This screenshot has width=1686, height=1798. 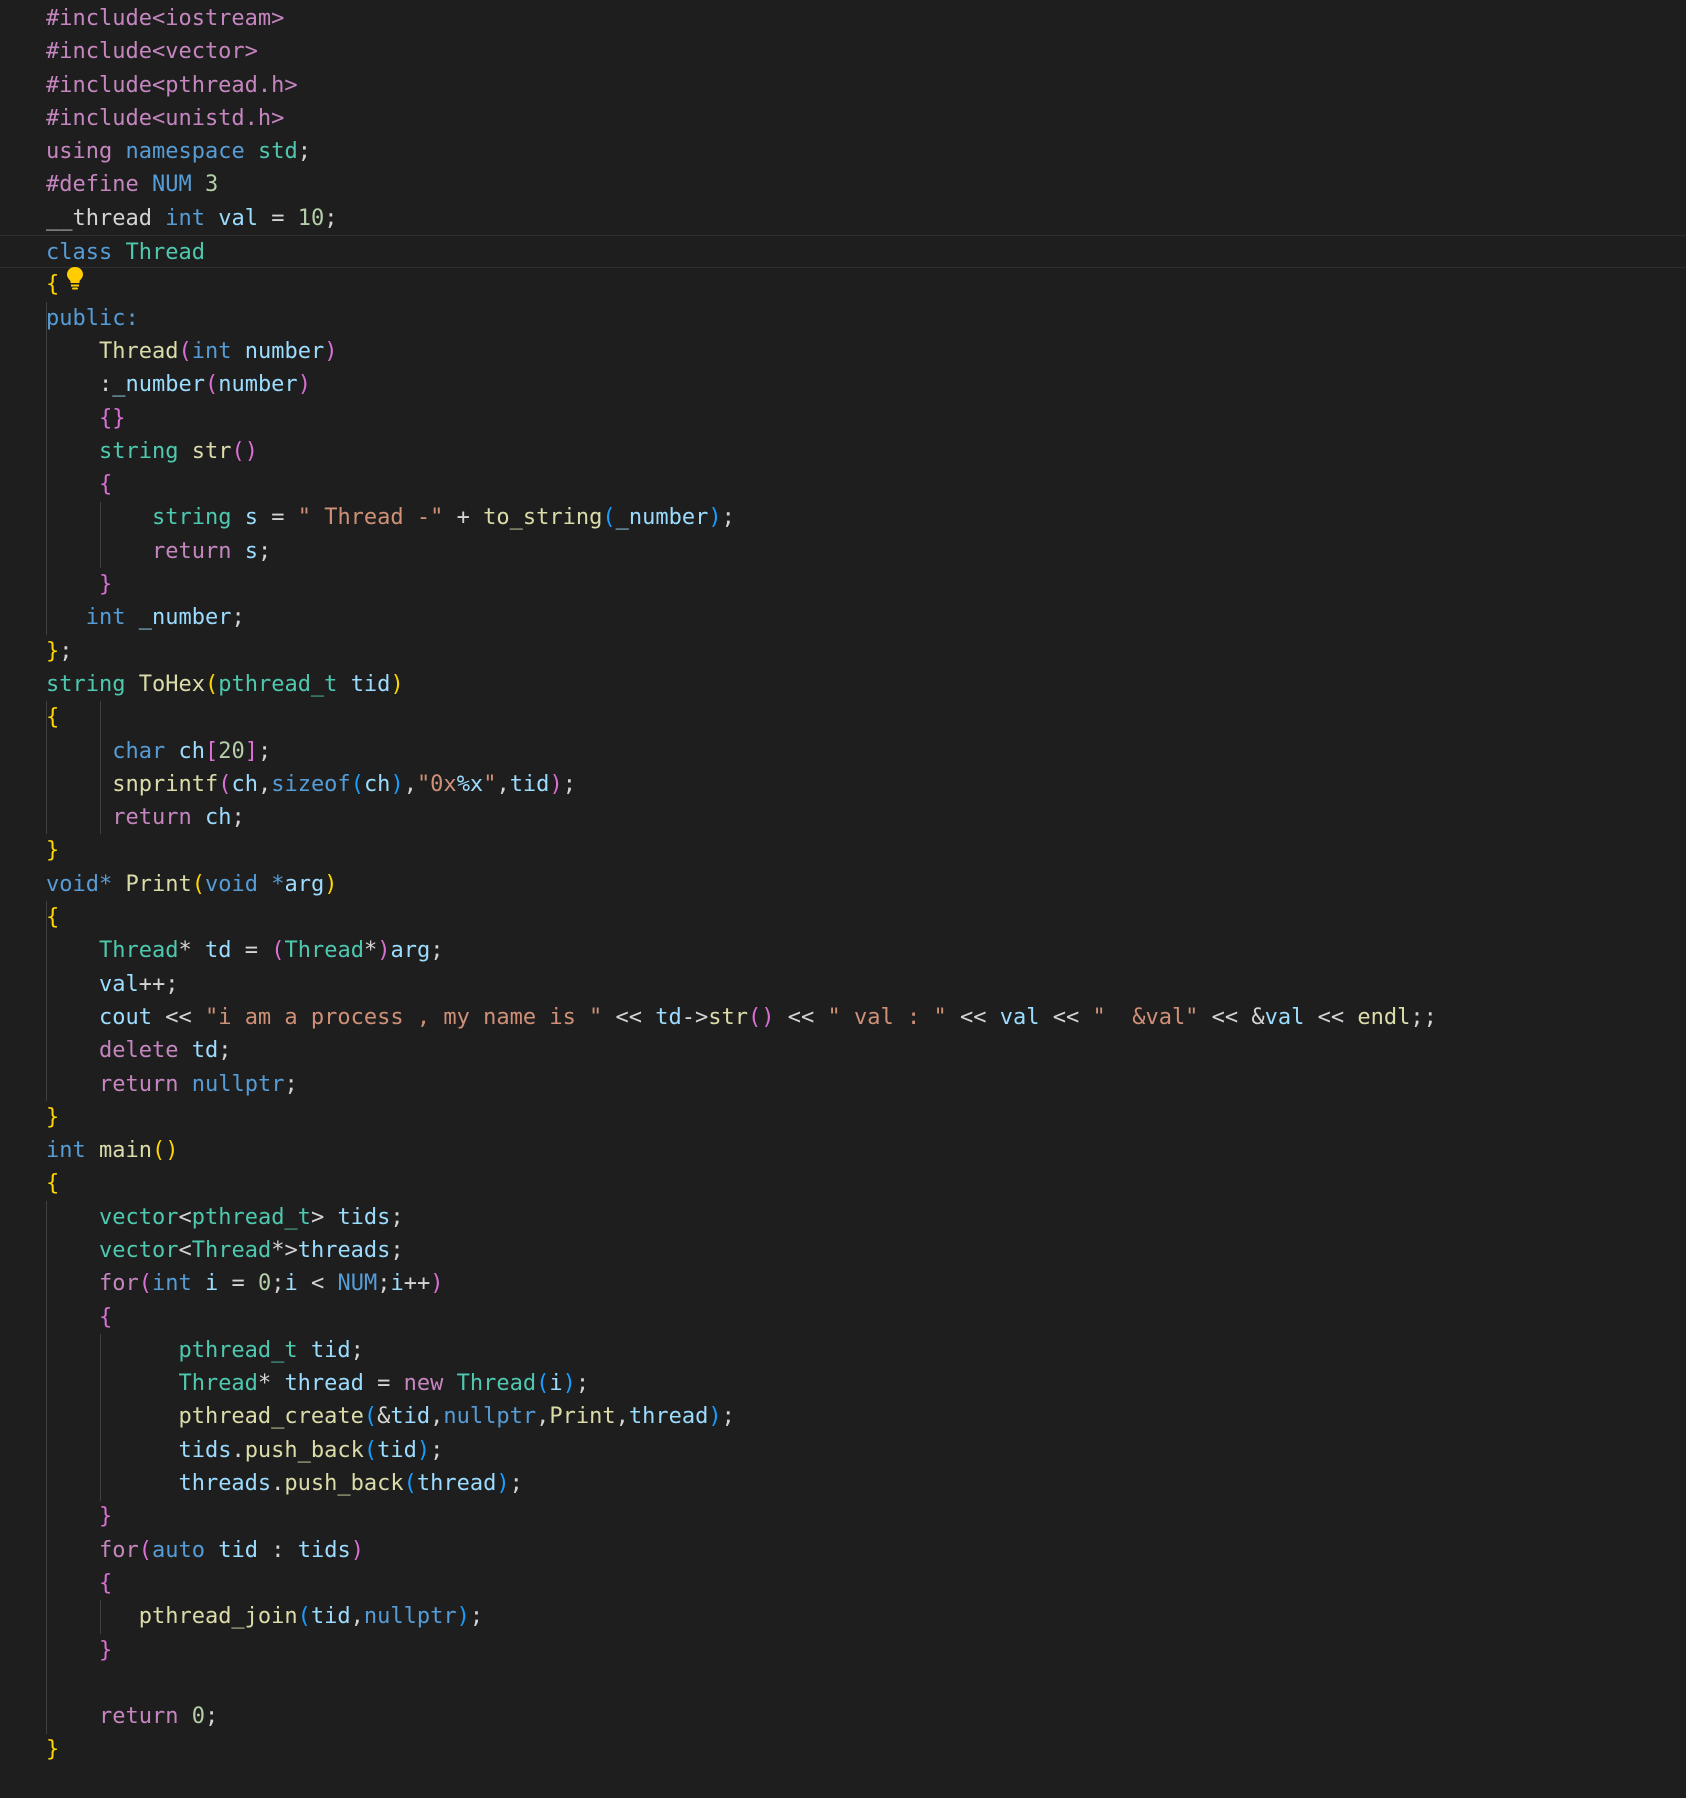 I want to click on code-token: *>, so click(x=284, y=1250).